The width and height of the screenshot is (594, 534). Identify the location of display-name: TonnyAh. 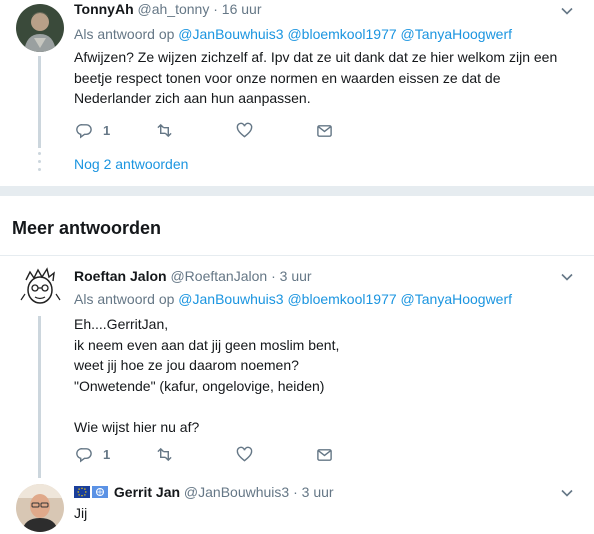
(104, 9).